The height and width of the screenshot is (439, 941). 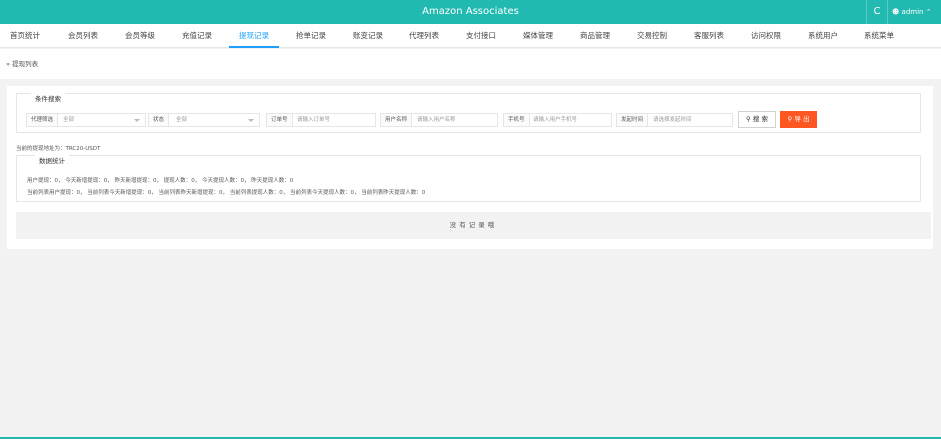 What do you see at coordinates (52, 160) in the screenshot?
I see `stats-legend: 数据统计` at bounding box center [52, 160].